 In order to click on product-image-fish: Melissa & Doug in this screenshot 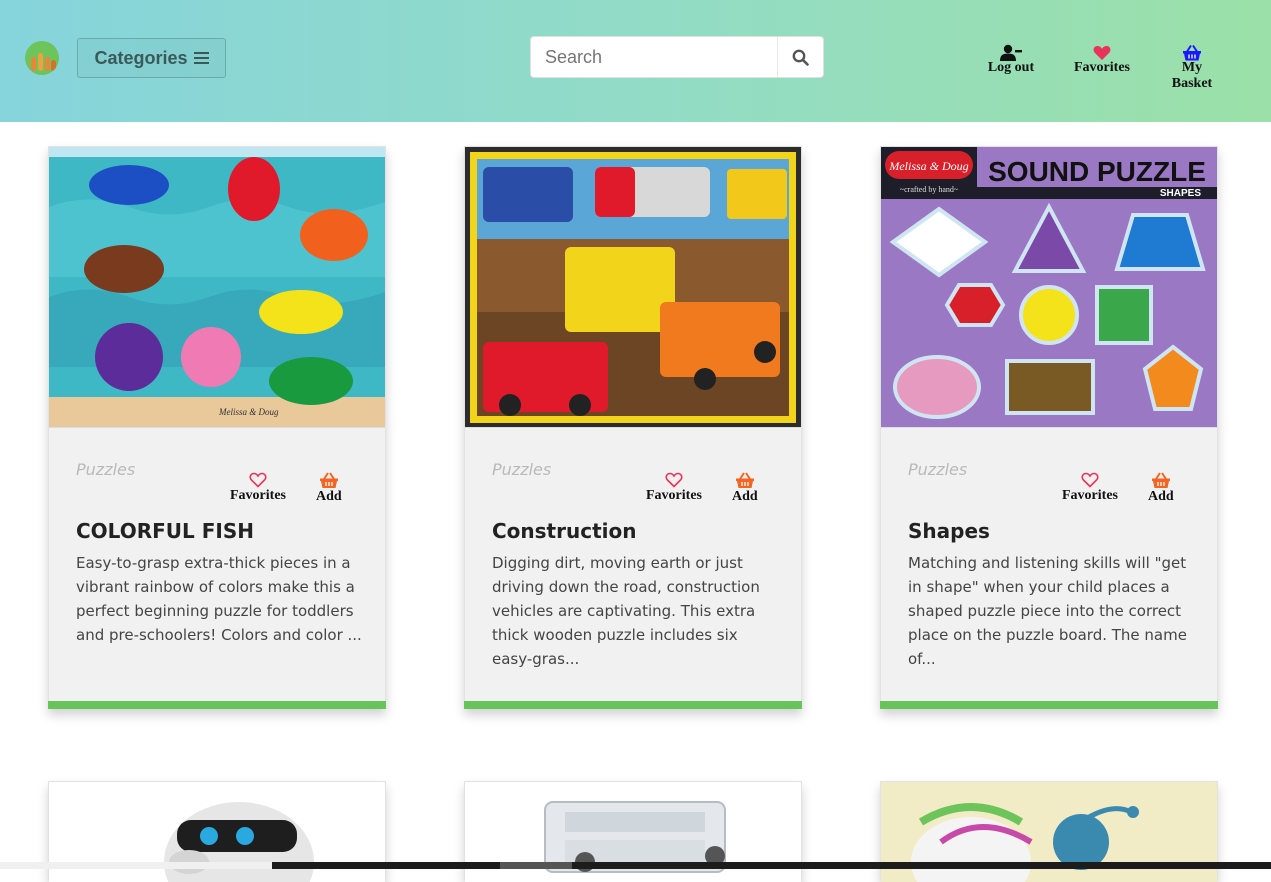, I will do `click(217, 287)`.